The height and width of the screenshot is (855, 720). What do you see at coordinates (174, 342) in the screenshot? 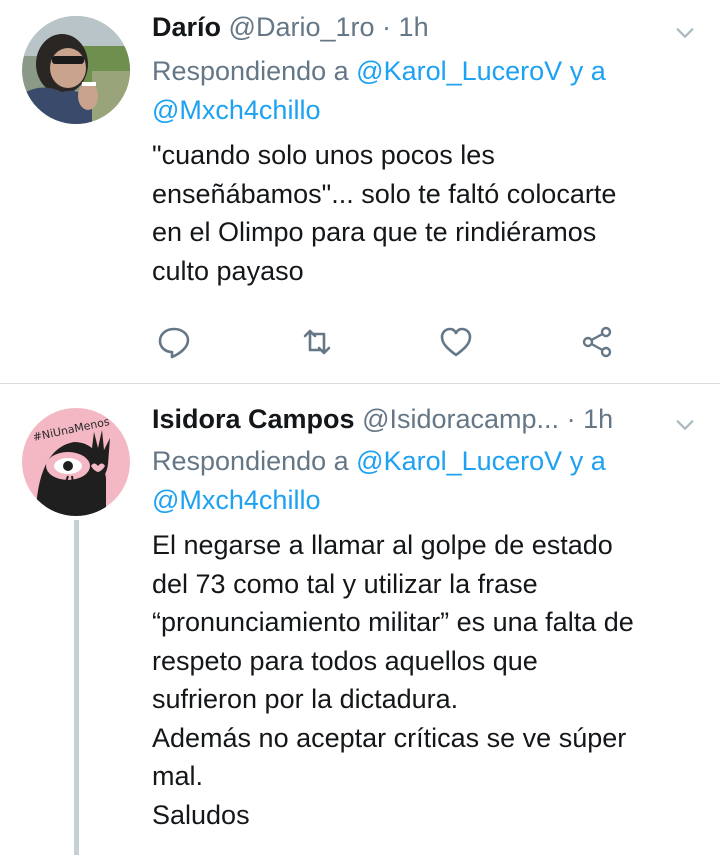
I see `reply-icon` at bounding box center [174, 342].